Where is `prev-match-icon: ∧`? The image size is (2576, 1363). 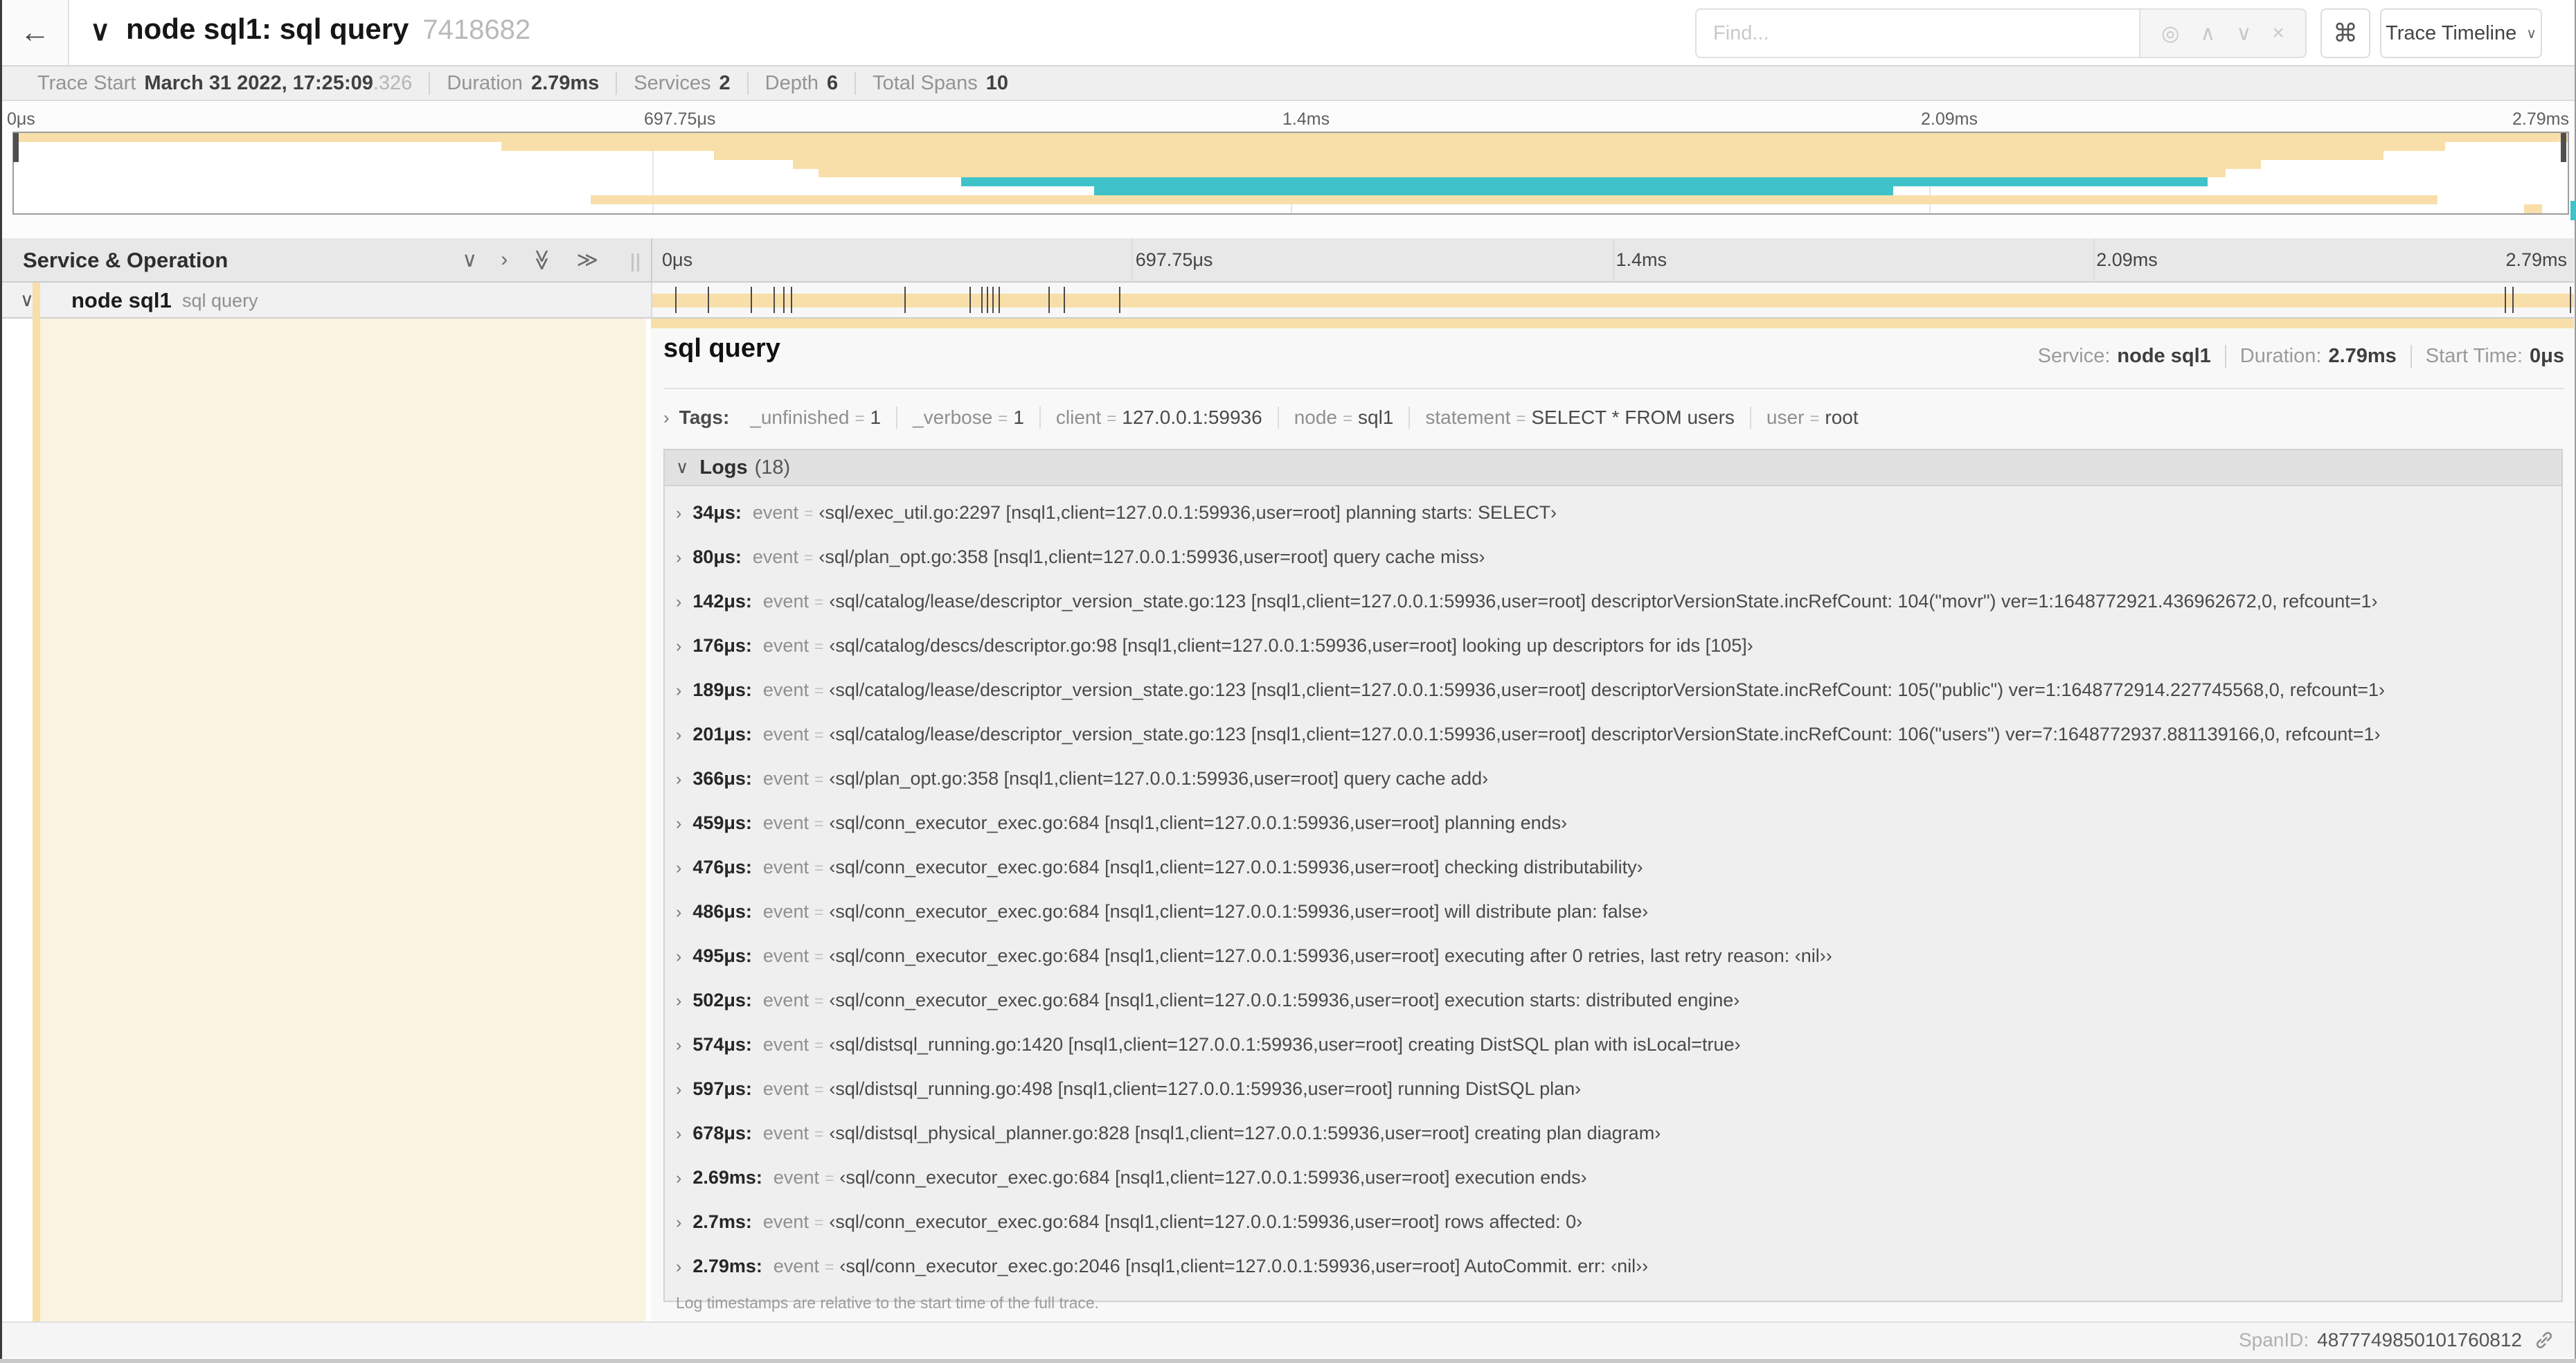 prev-match-icon: ∧ is located at coordinates (2207, 33).